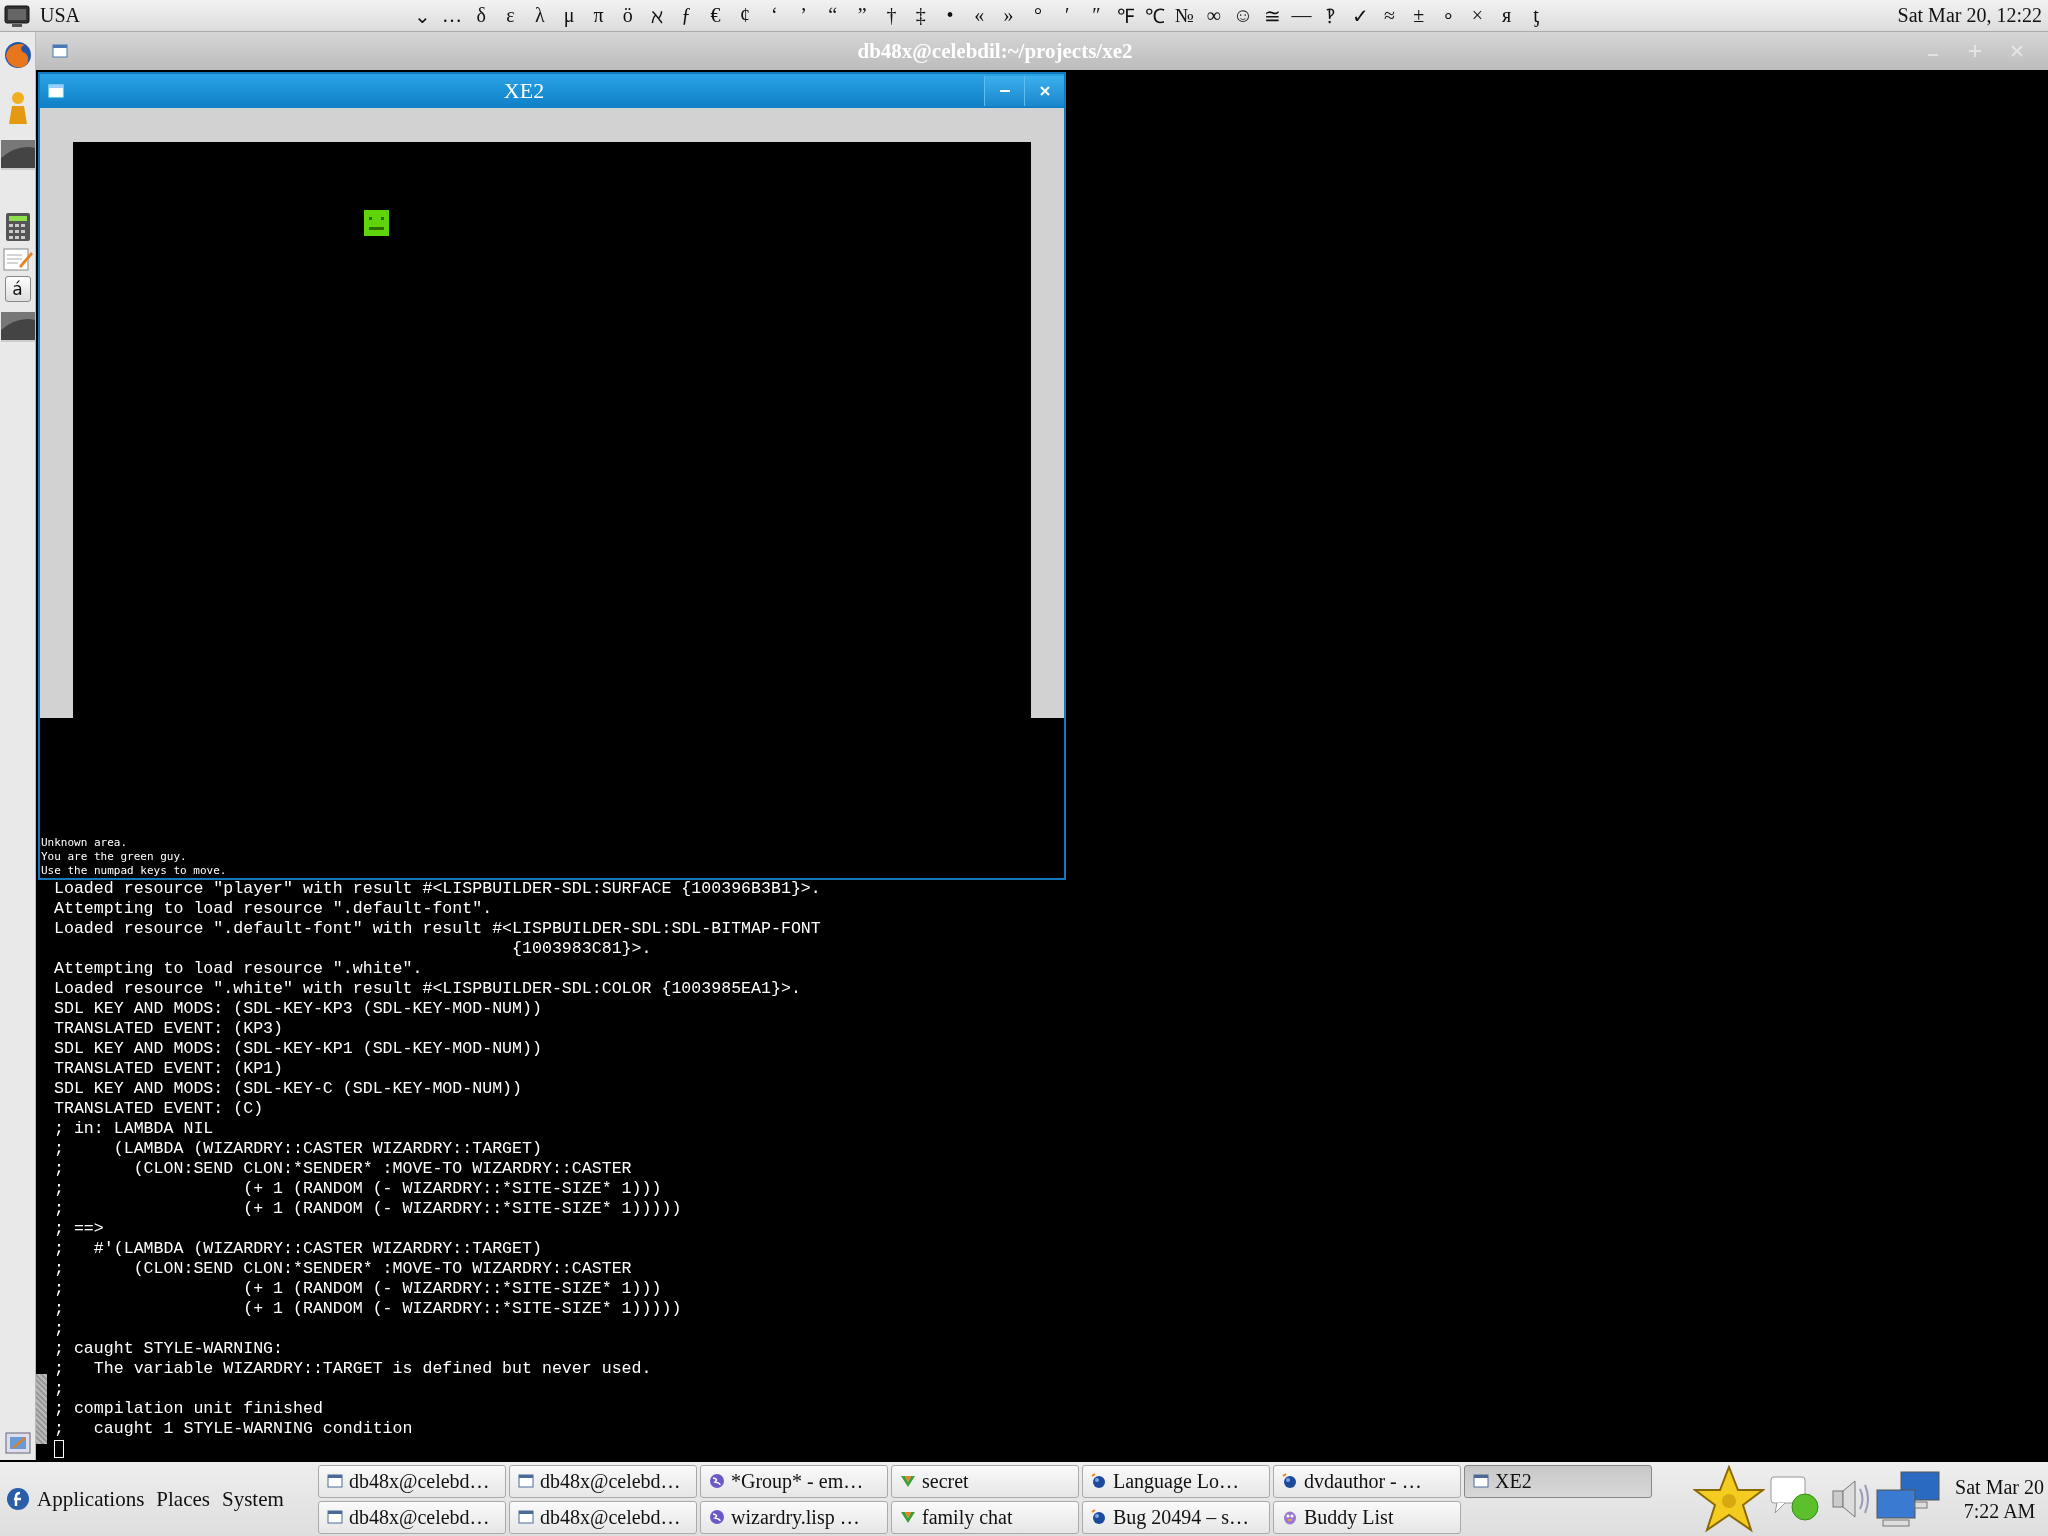 The width and height of the screenshot is (2048, 1536). I want to click on character-palette-key: ℉, so click(1126, 15).